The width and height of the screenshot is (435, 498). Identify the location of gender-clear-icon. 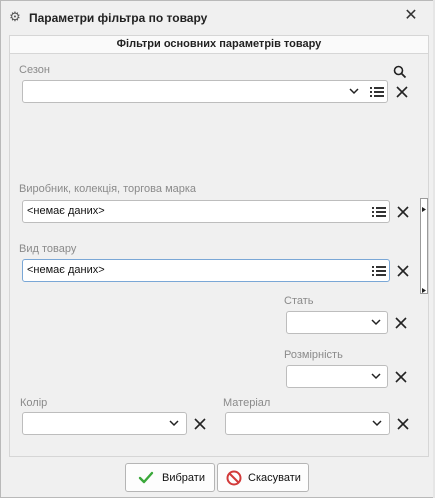
(401, 323).